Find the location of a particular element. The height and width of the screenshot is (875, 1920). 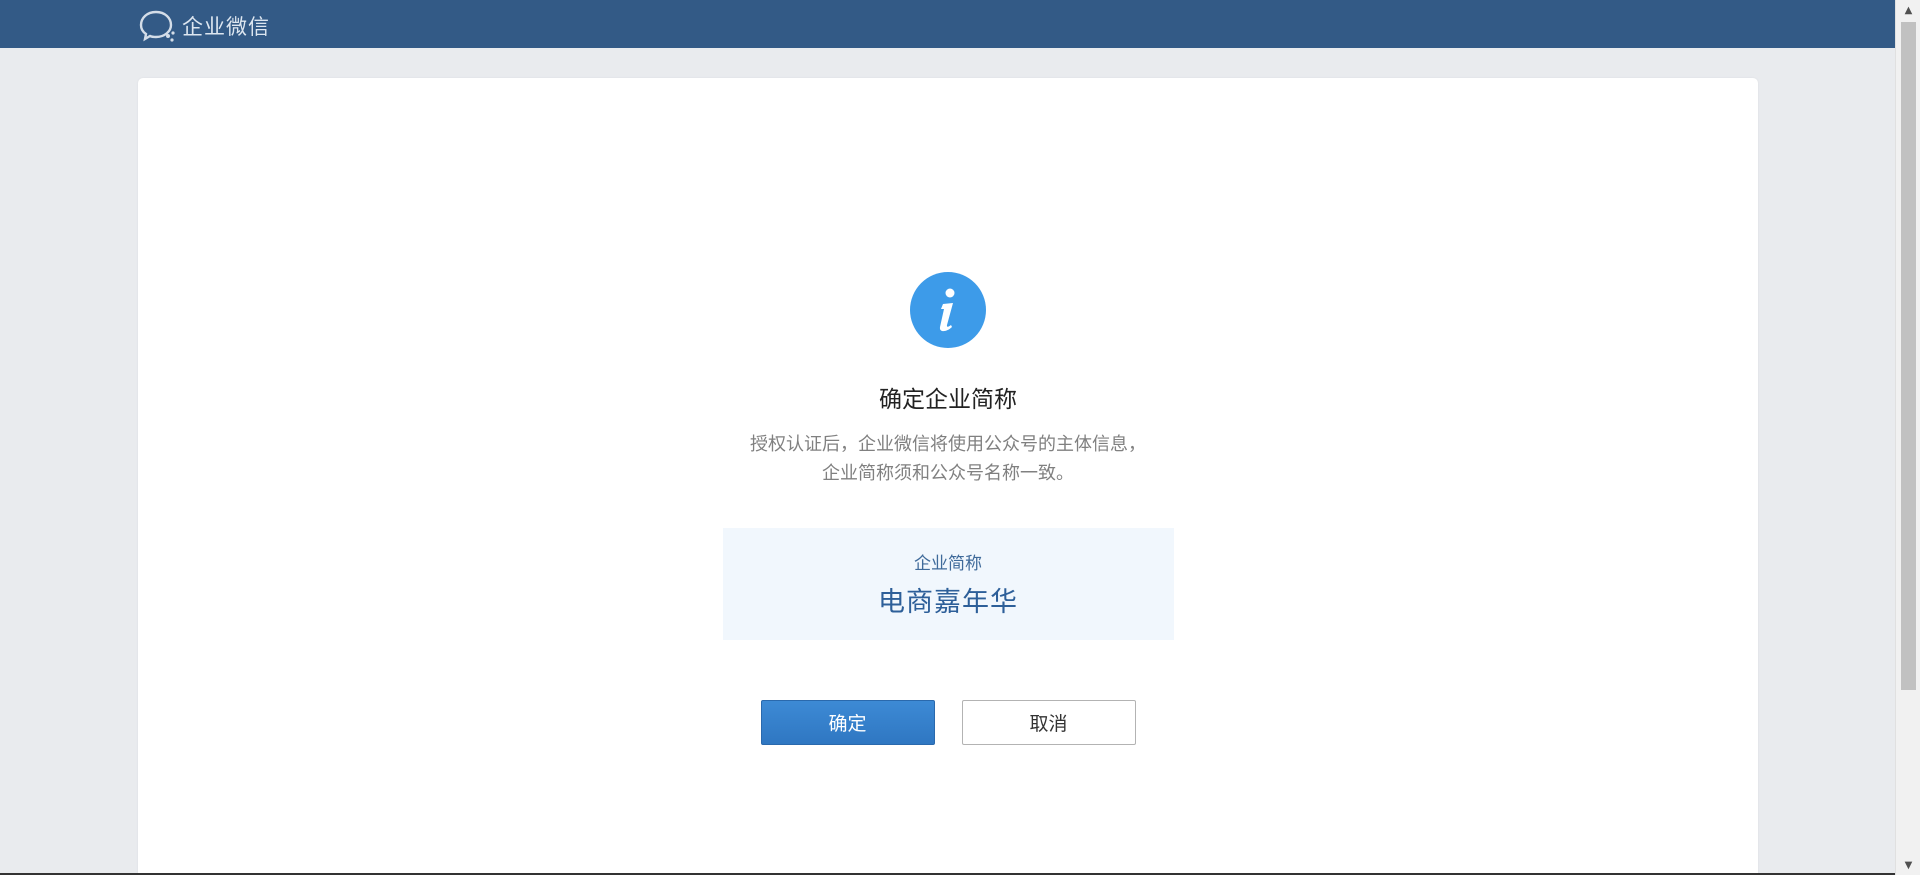

cancel-button: 取消 is located at coordinates (1048, 722).